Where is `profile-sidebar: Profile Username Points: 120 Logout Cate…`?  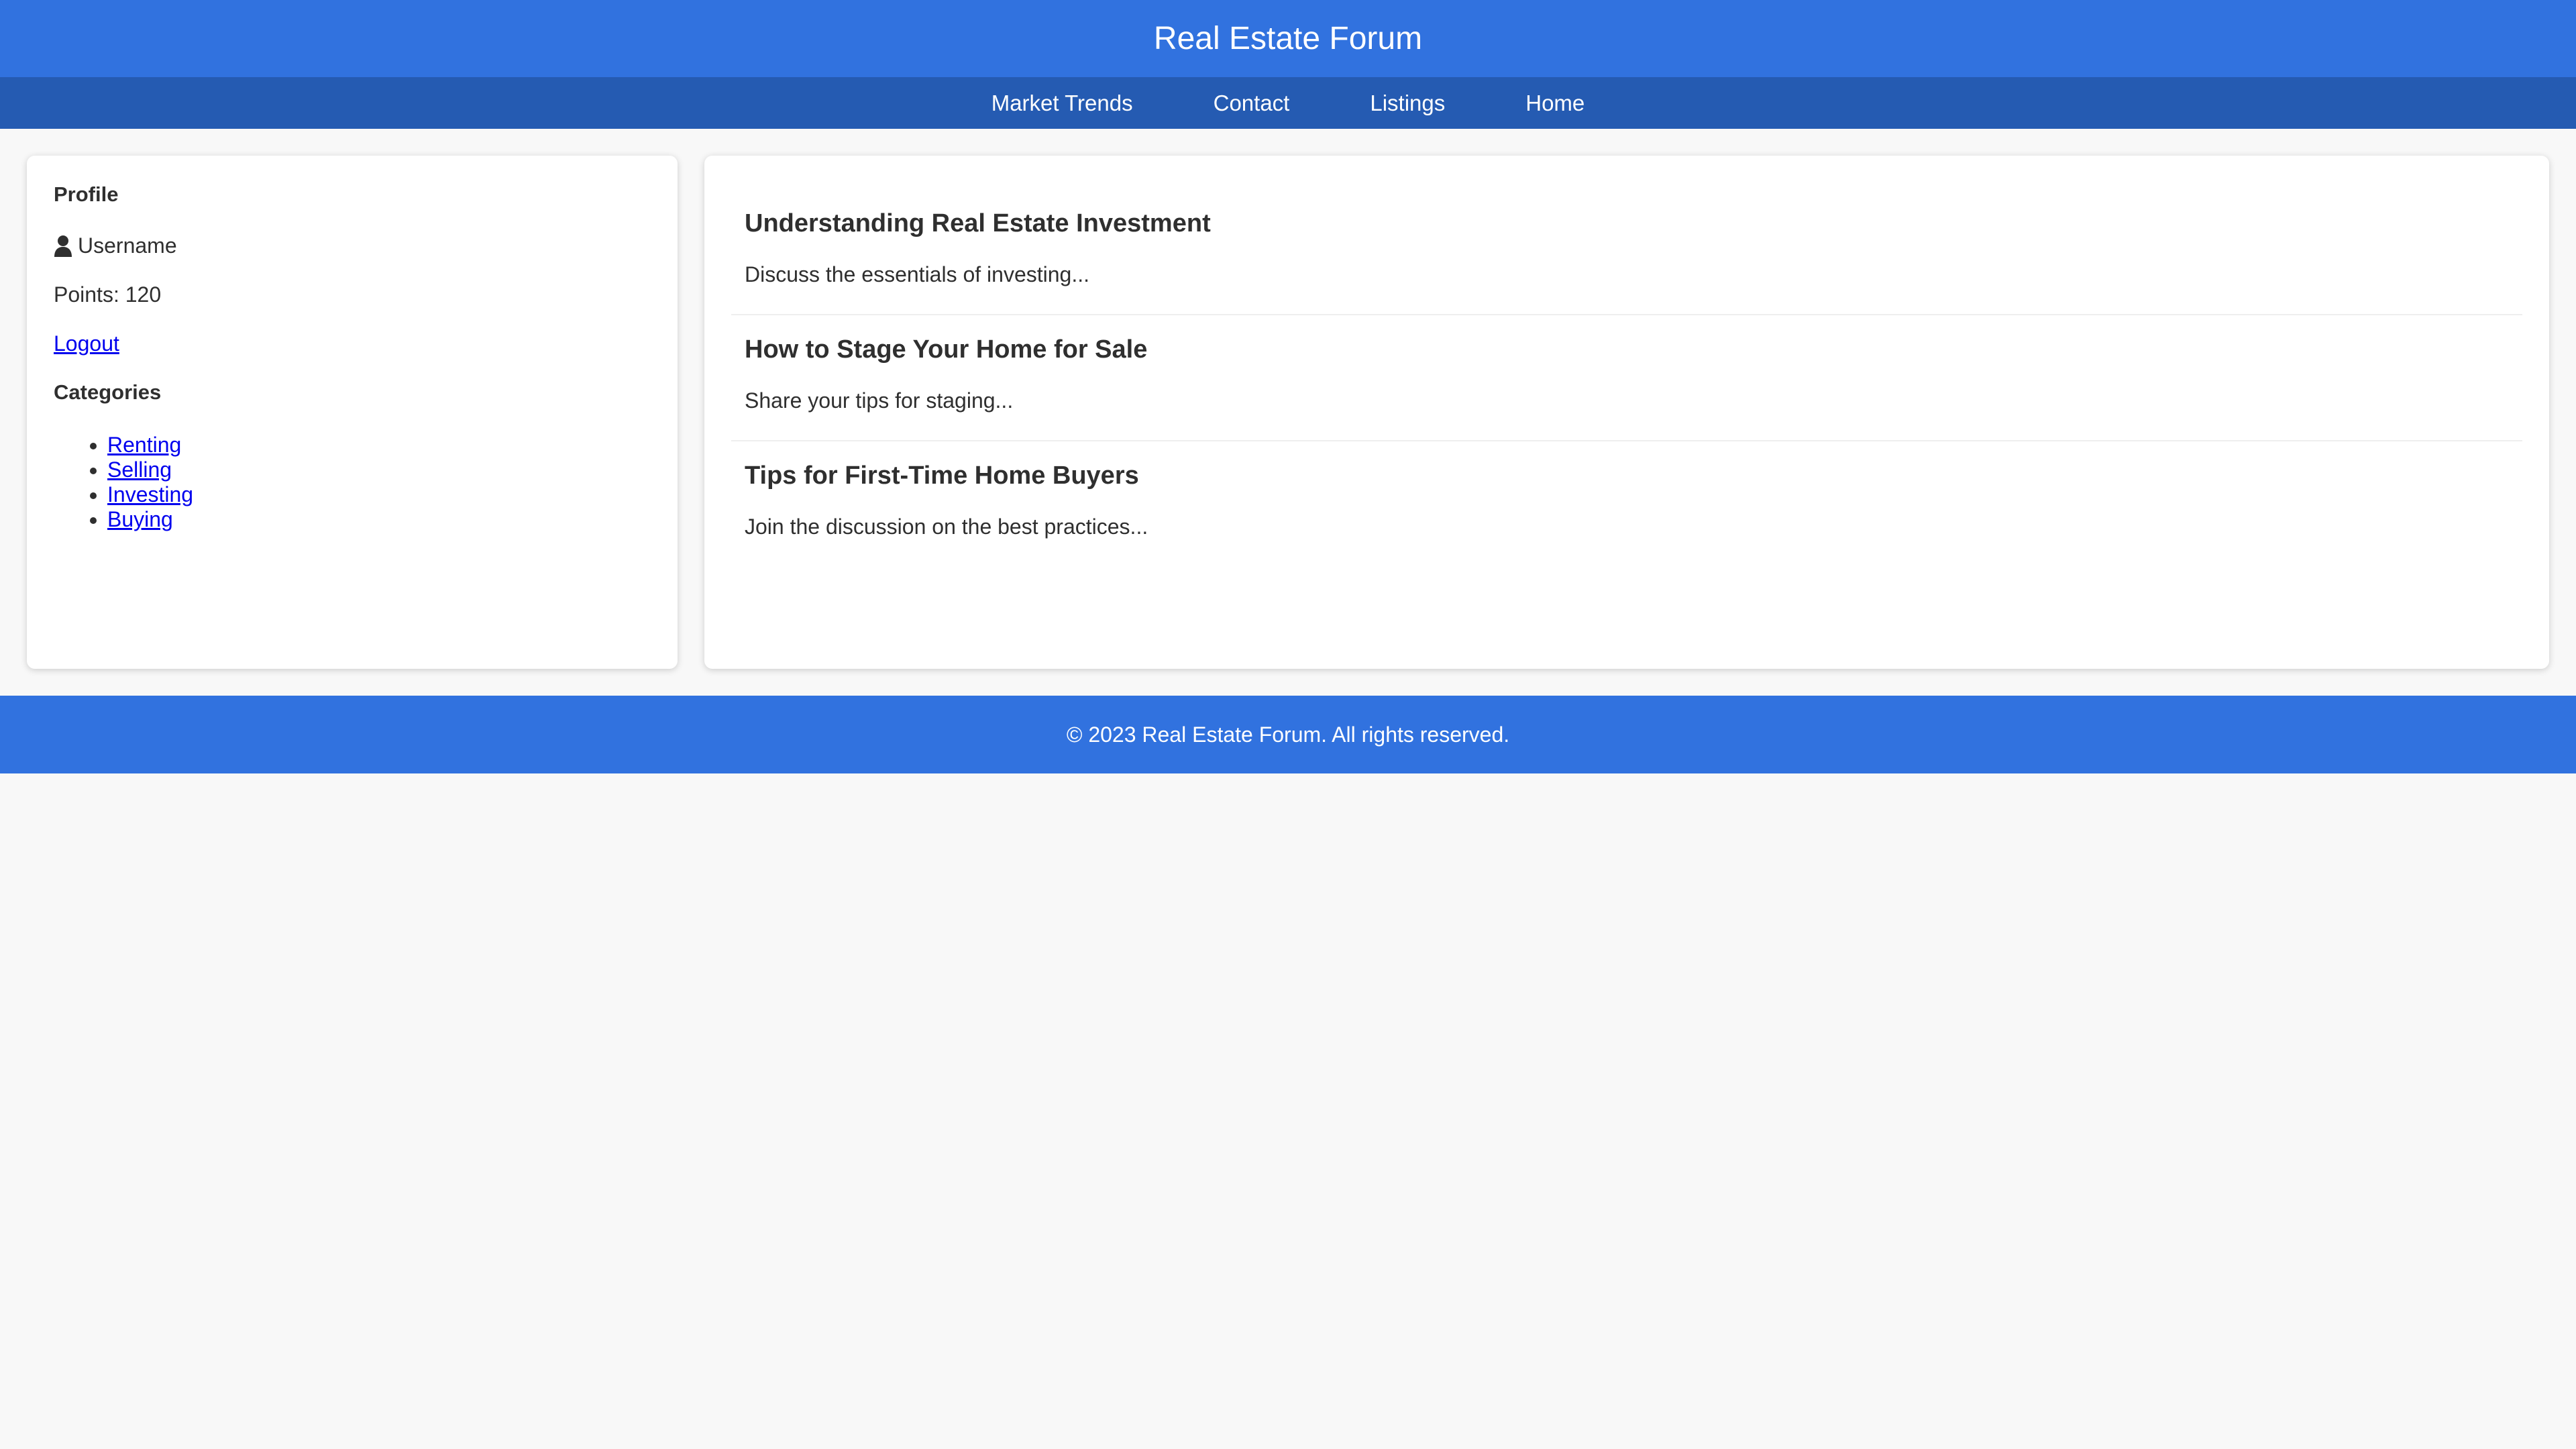 profile-sidebar: Profile Username Points: 120 Logout Cate… is located at coordinates (352, 412).